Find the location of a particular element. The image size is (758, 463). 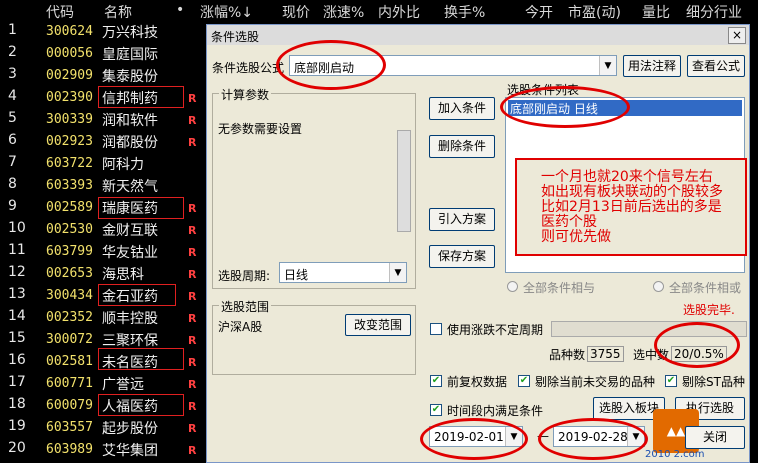

stock-code: 300624 is located at coordinates (69, 31).